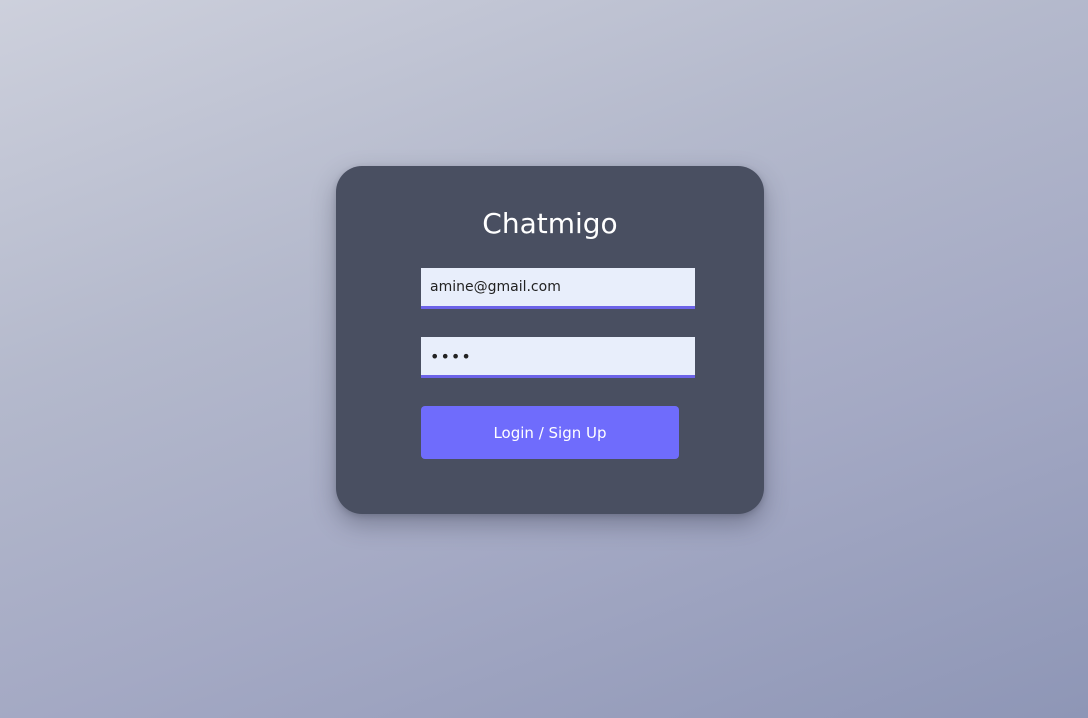 This screenshot has width=1088, height=718. I want to click on login-signup-button: Login / Sign Up, so click(550, 432).